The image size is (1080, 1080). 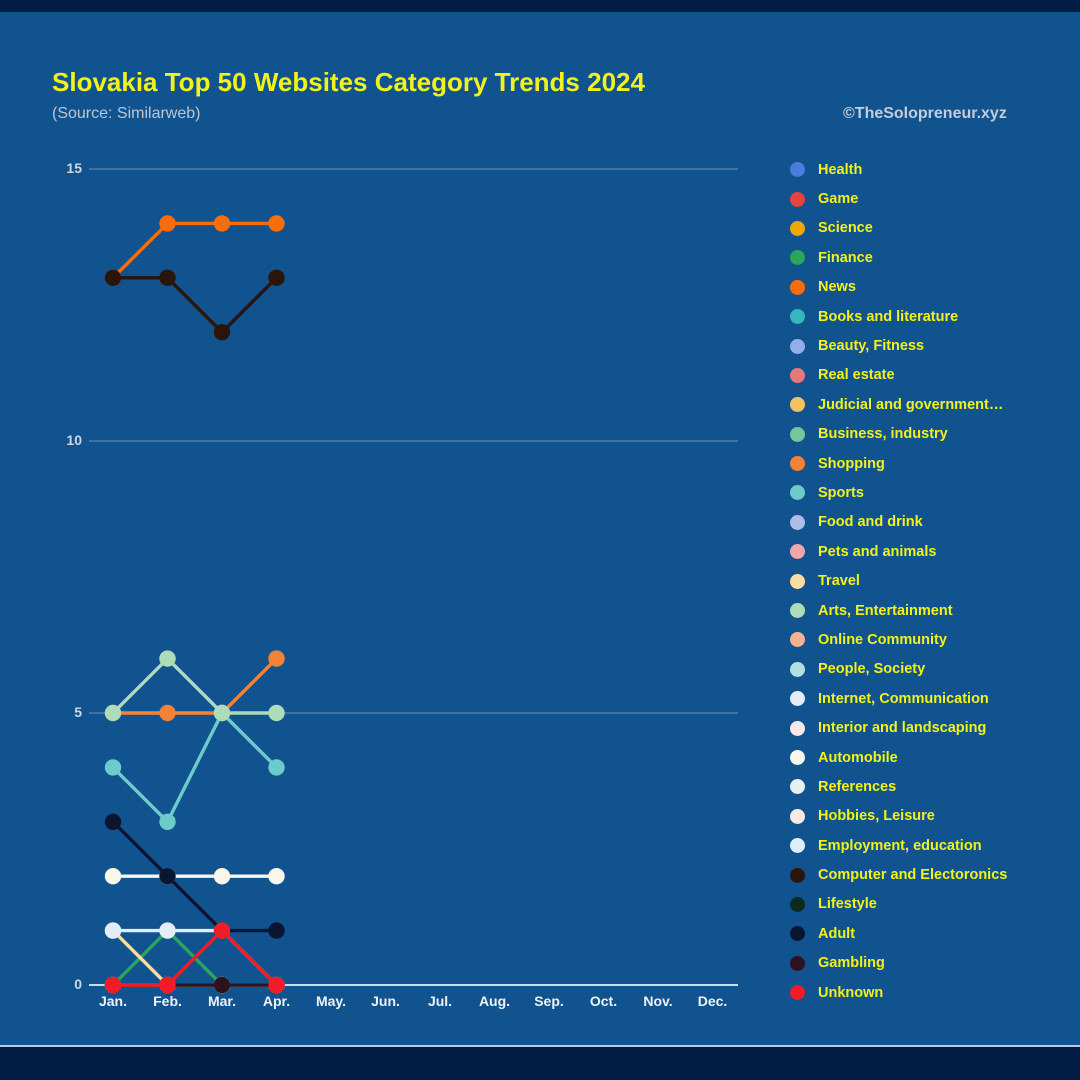 What do you see at coordinates (903, 698) in the screenshot?
I see `legend-item-label: Internet, Communication` at bounding box center [903, 698].